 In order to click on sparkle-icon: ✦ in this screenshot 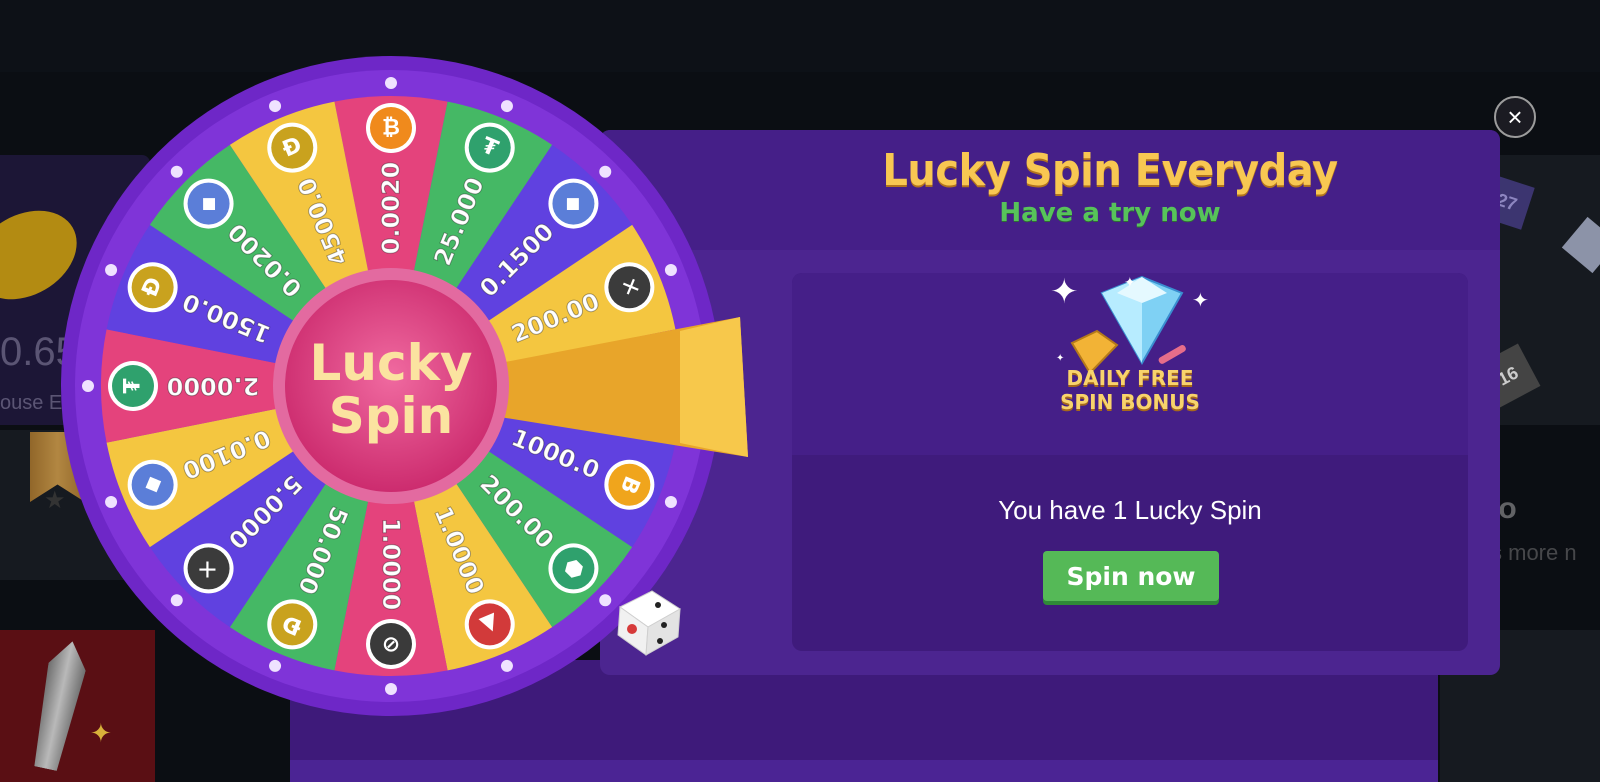, I will do `click(1064, 292)`.